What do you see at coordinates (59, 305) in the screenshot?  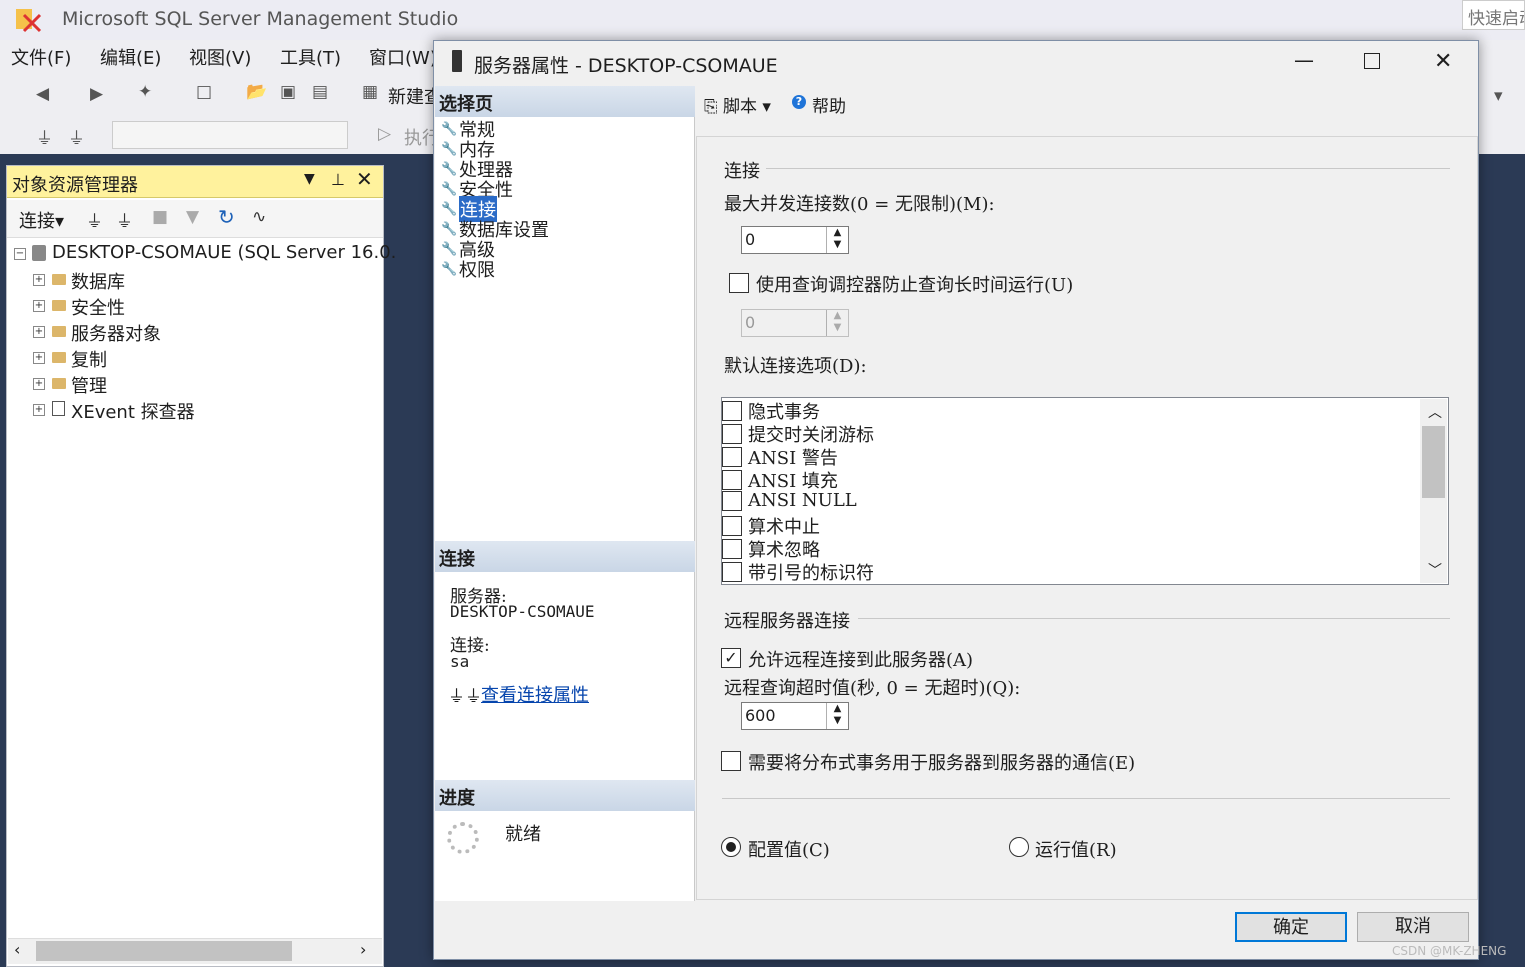 I see `folder-icon` at bounding box center [59, 305].